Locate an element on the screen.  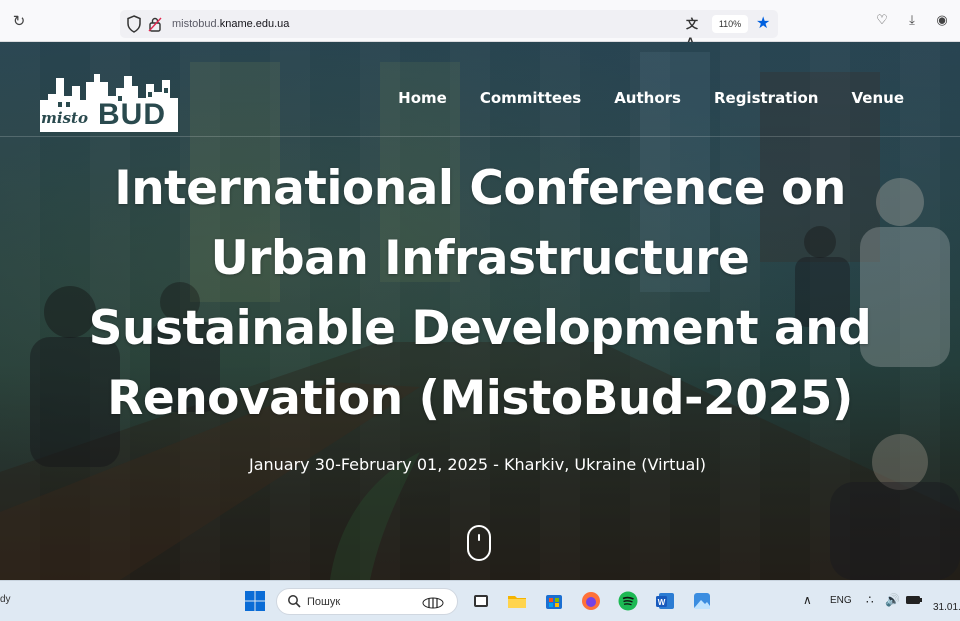
file-explorer-icon is located at coordinates (517, 601).